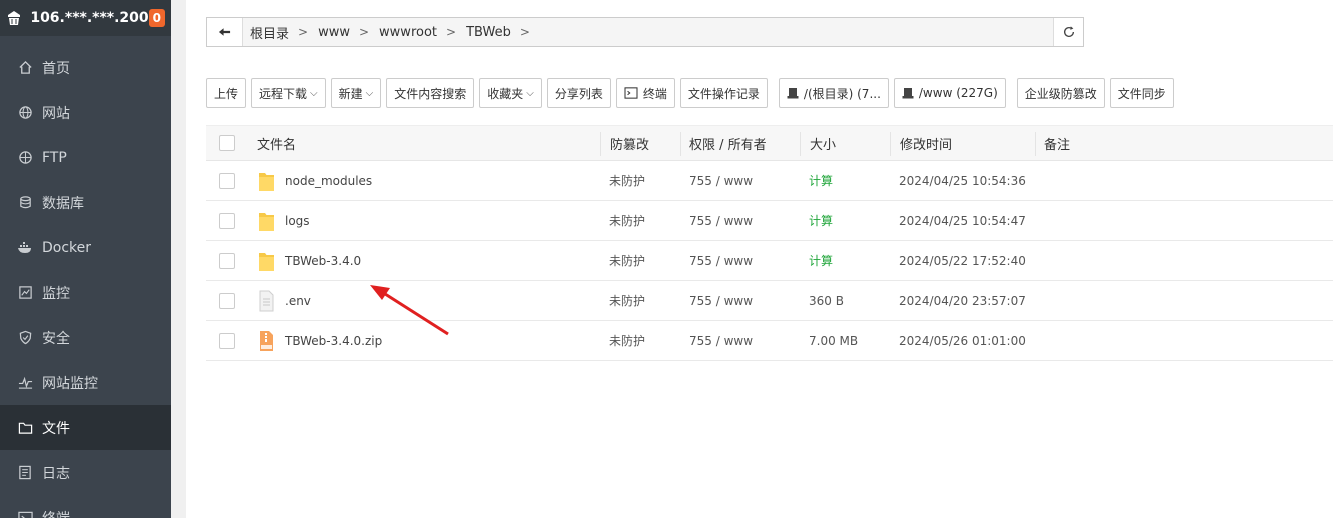 The height and width of the screenshot is (518, 1333). I want to click on sidebar-item-site-monitor: 网站监控, so click(85, 382).